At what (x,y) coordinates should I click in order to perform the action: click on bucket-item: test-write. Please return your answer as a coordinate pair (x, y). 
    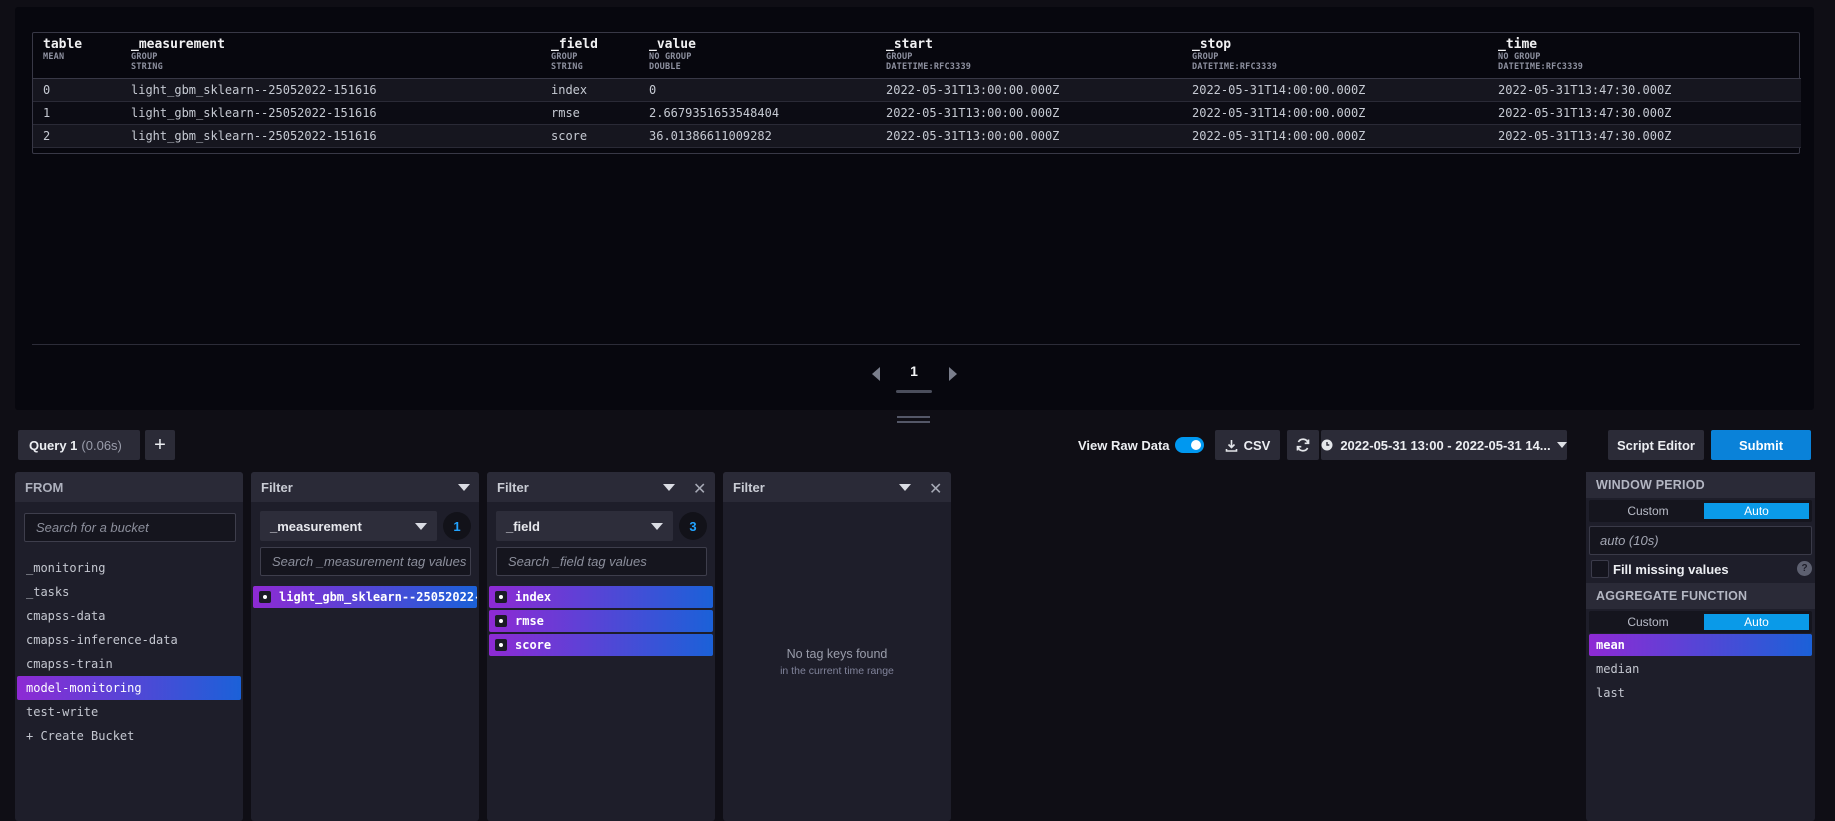
    Looking at the image, I should click on (129, 712).